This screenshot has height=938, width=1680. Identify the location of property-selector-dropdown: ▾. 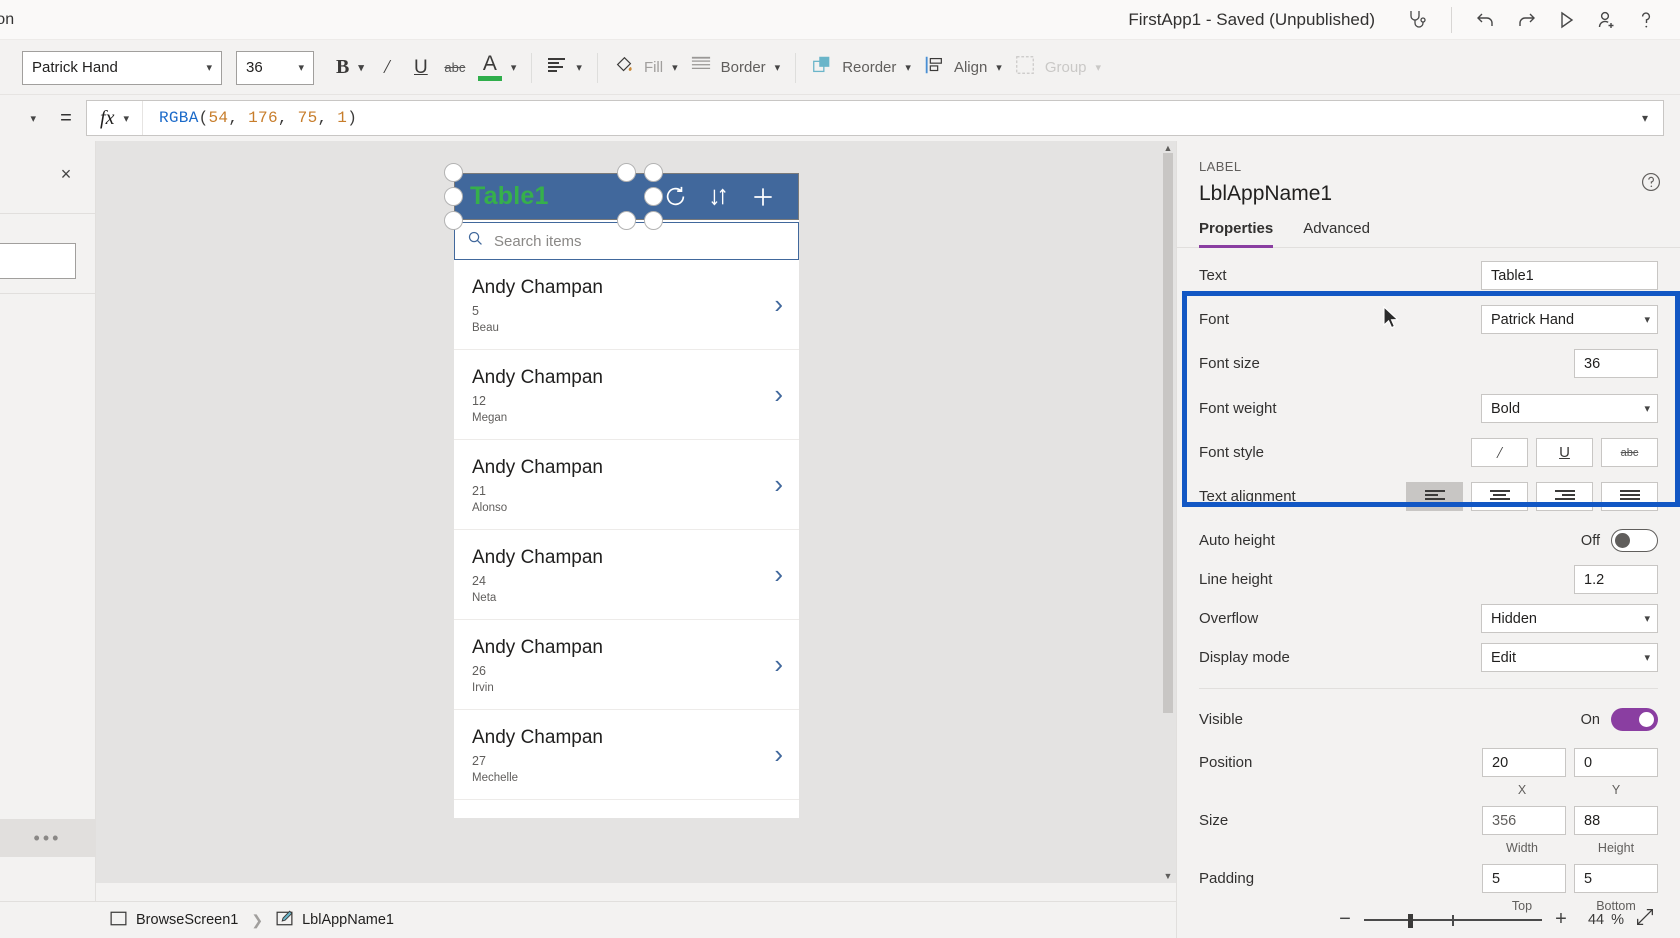
(23, 118).